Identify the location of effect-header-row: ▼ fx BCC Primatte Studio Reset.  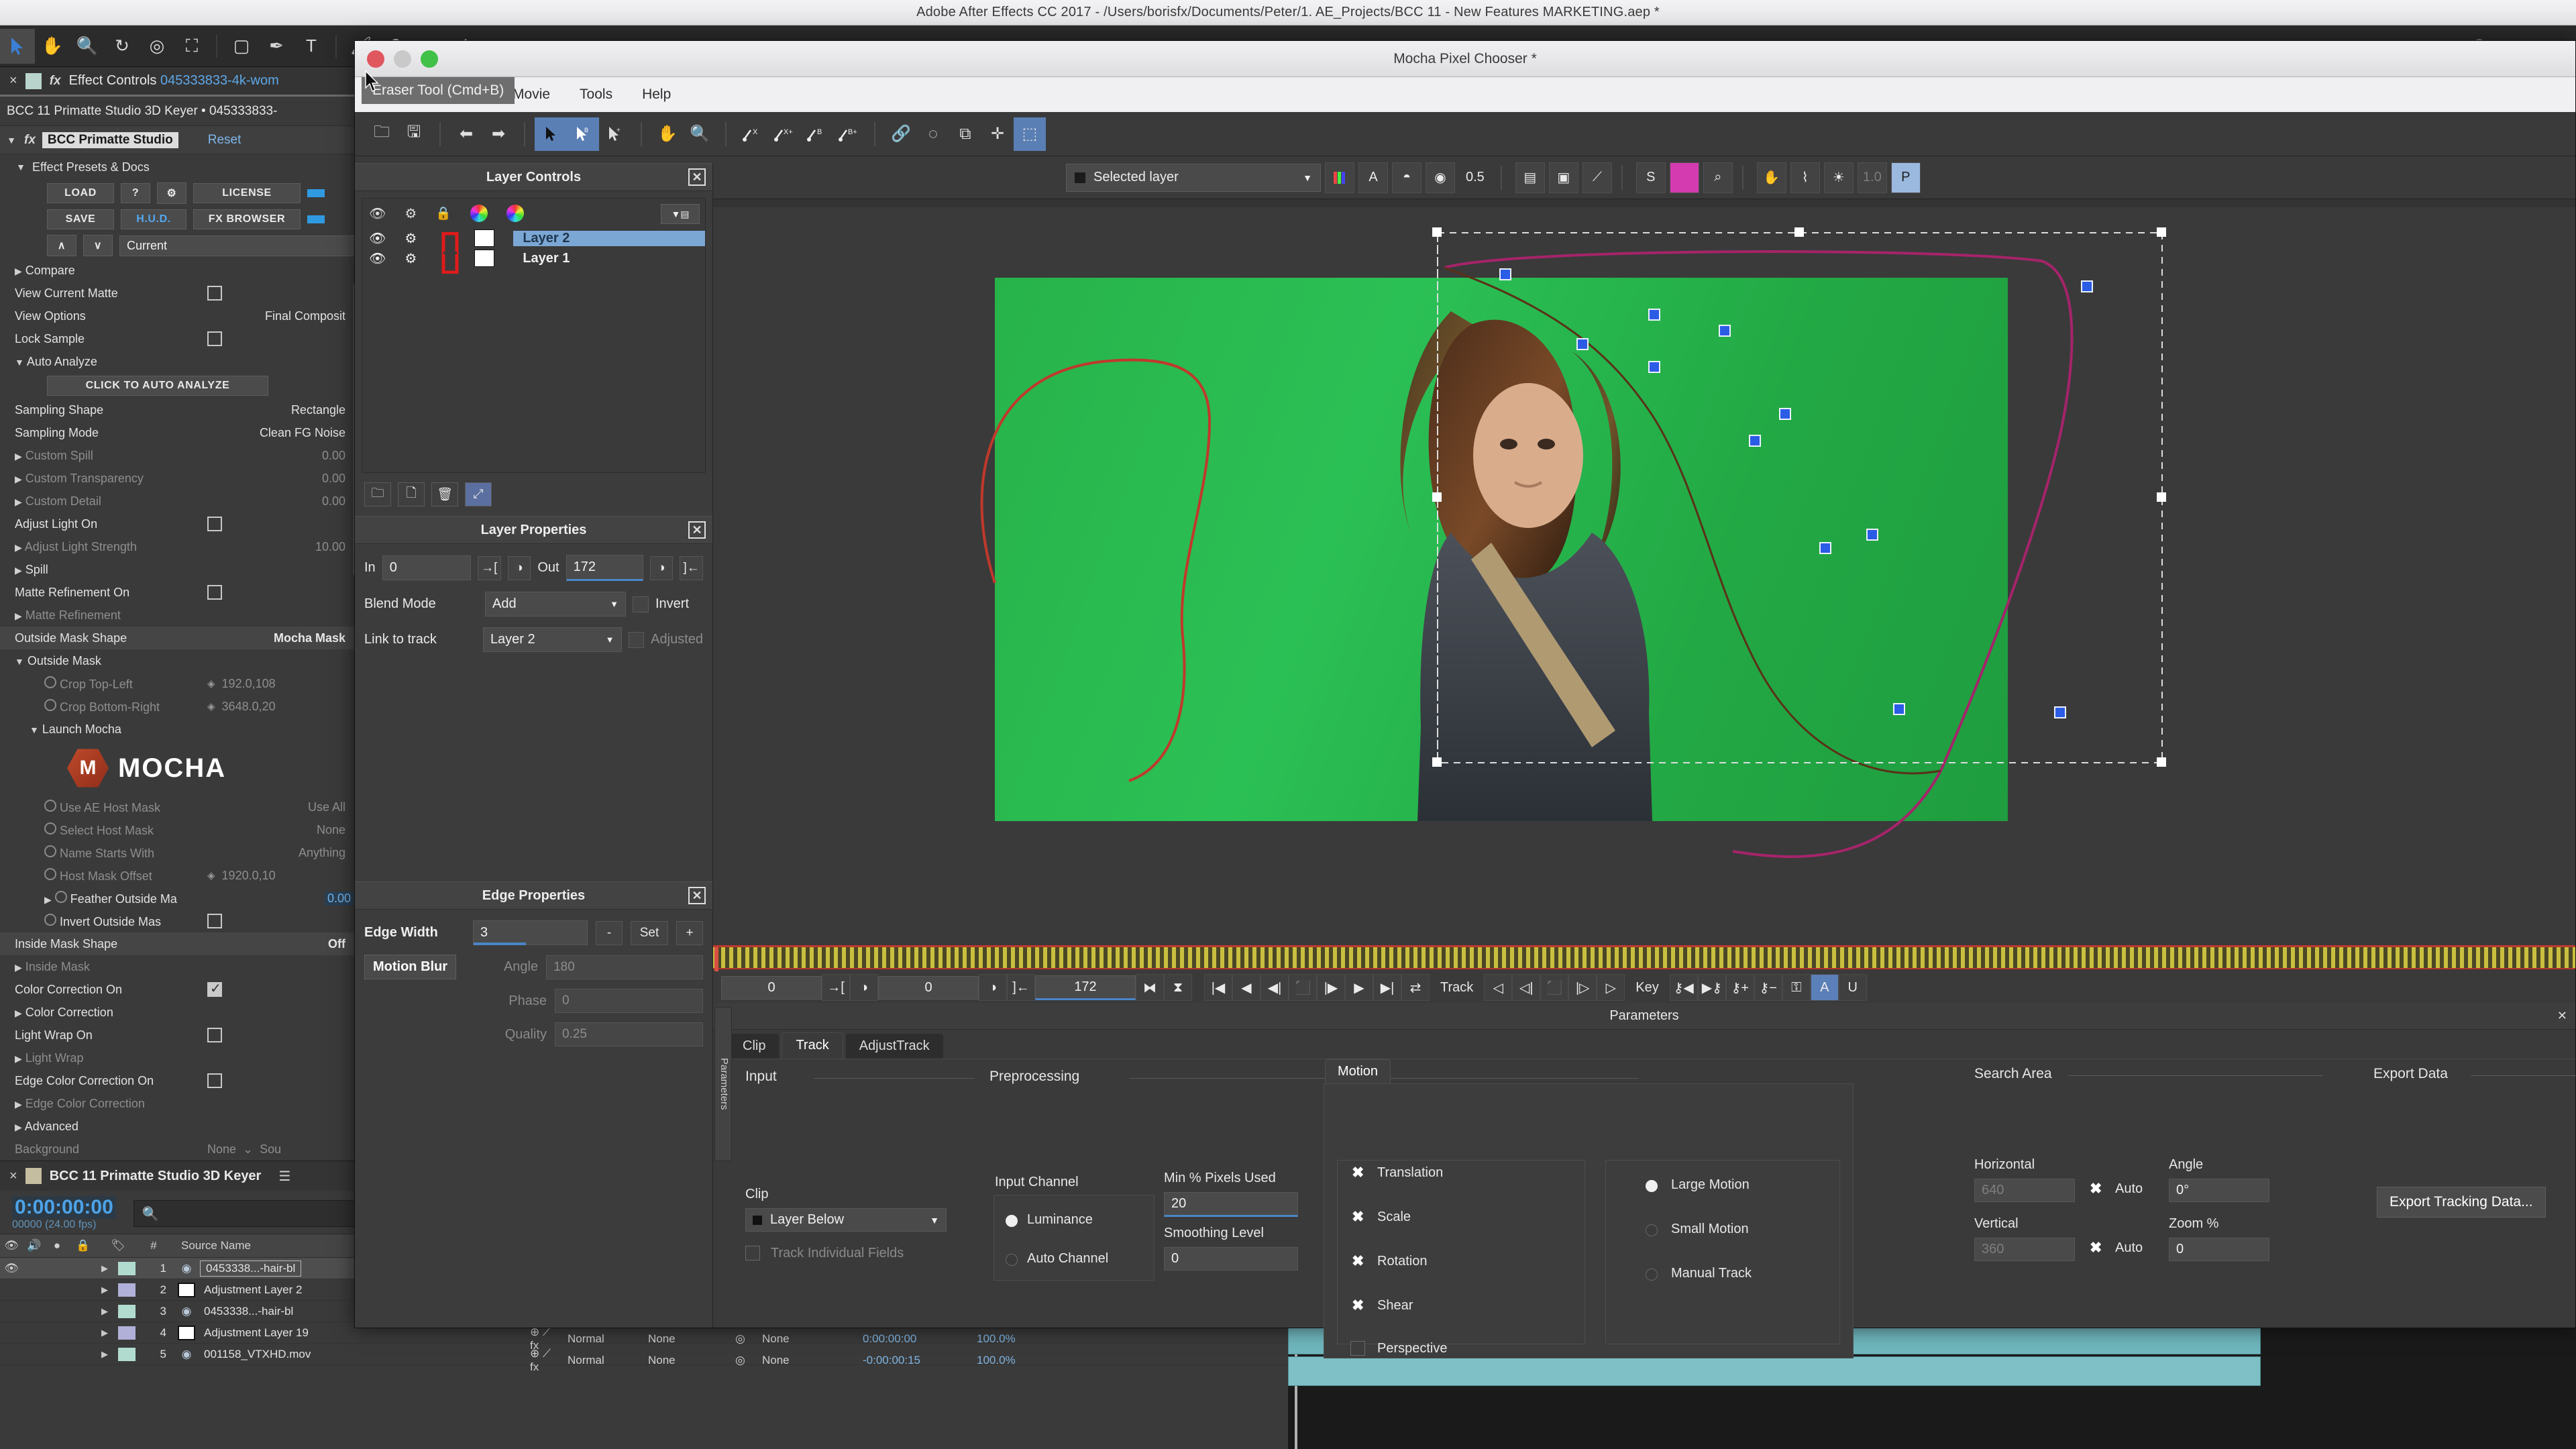
(181, 140).